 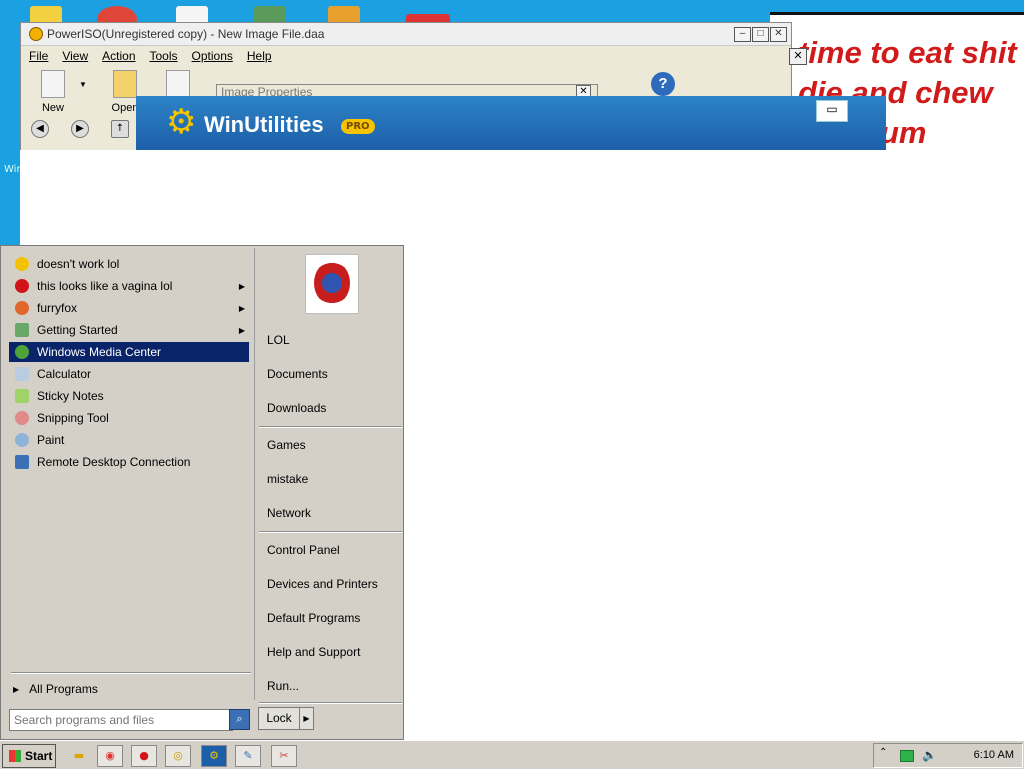 I want to click on start-right-item-default-programs: Default Programs, so click(x=313, y=618).